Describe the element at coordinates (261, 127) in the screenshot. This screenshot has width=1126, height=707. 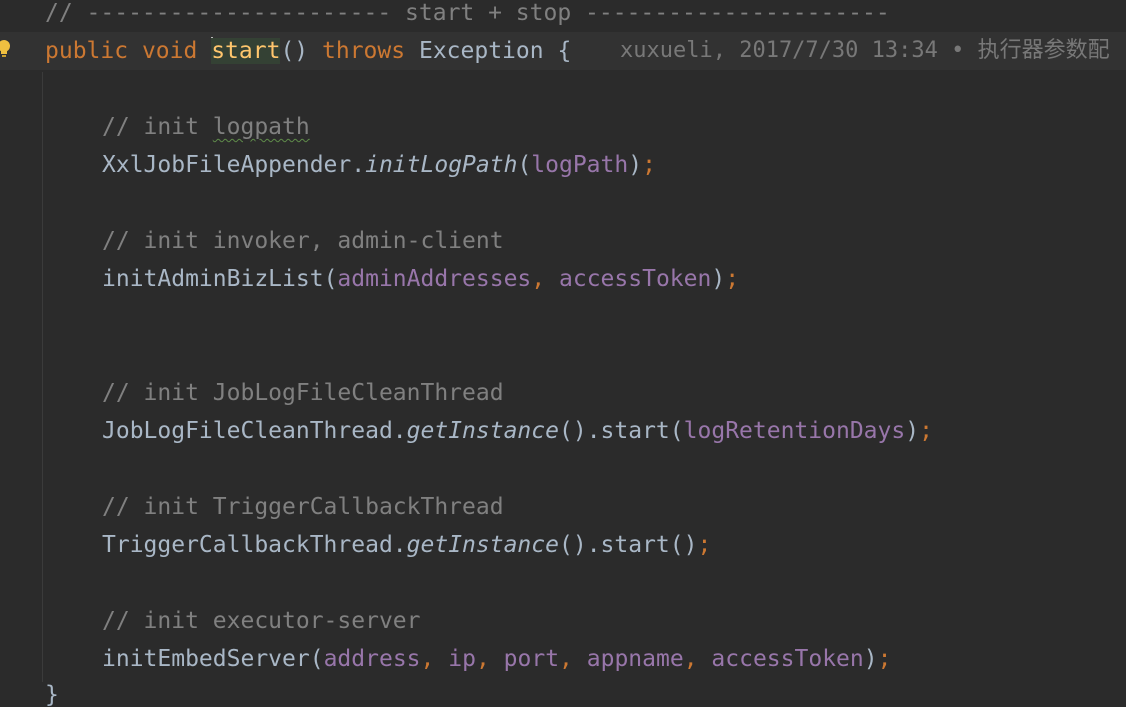
I see `spelling-warning-word: logpath` at that location.